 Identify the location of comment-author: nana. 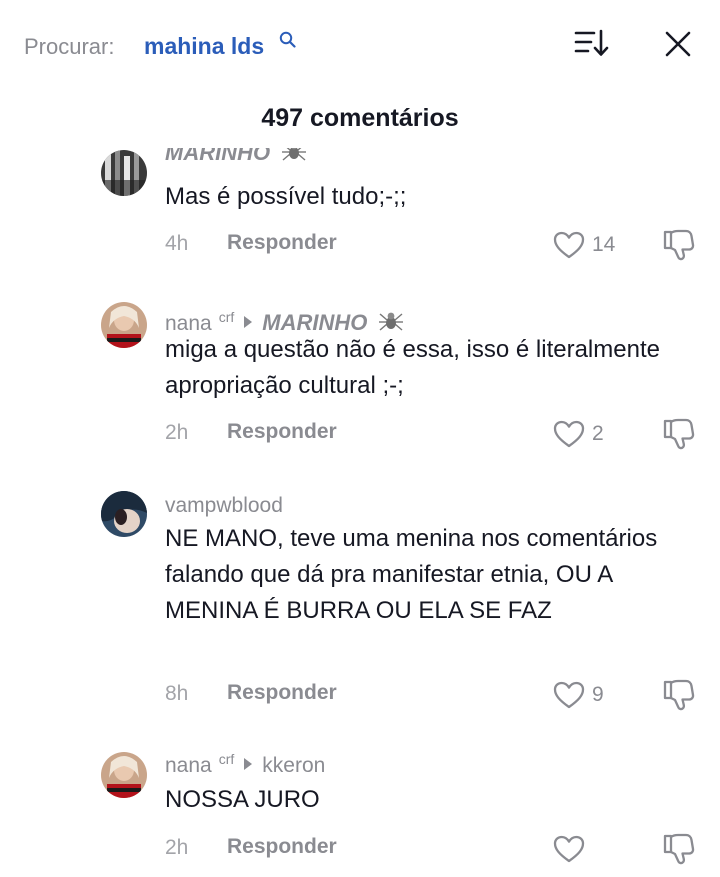
(188, 766).